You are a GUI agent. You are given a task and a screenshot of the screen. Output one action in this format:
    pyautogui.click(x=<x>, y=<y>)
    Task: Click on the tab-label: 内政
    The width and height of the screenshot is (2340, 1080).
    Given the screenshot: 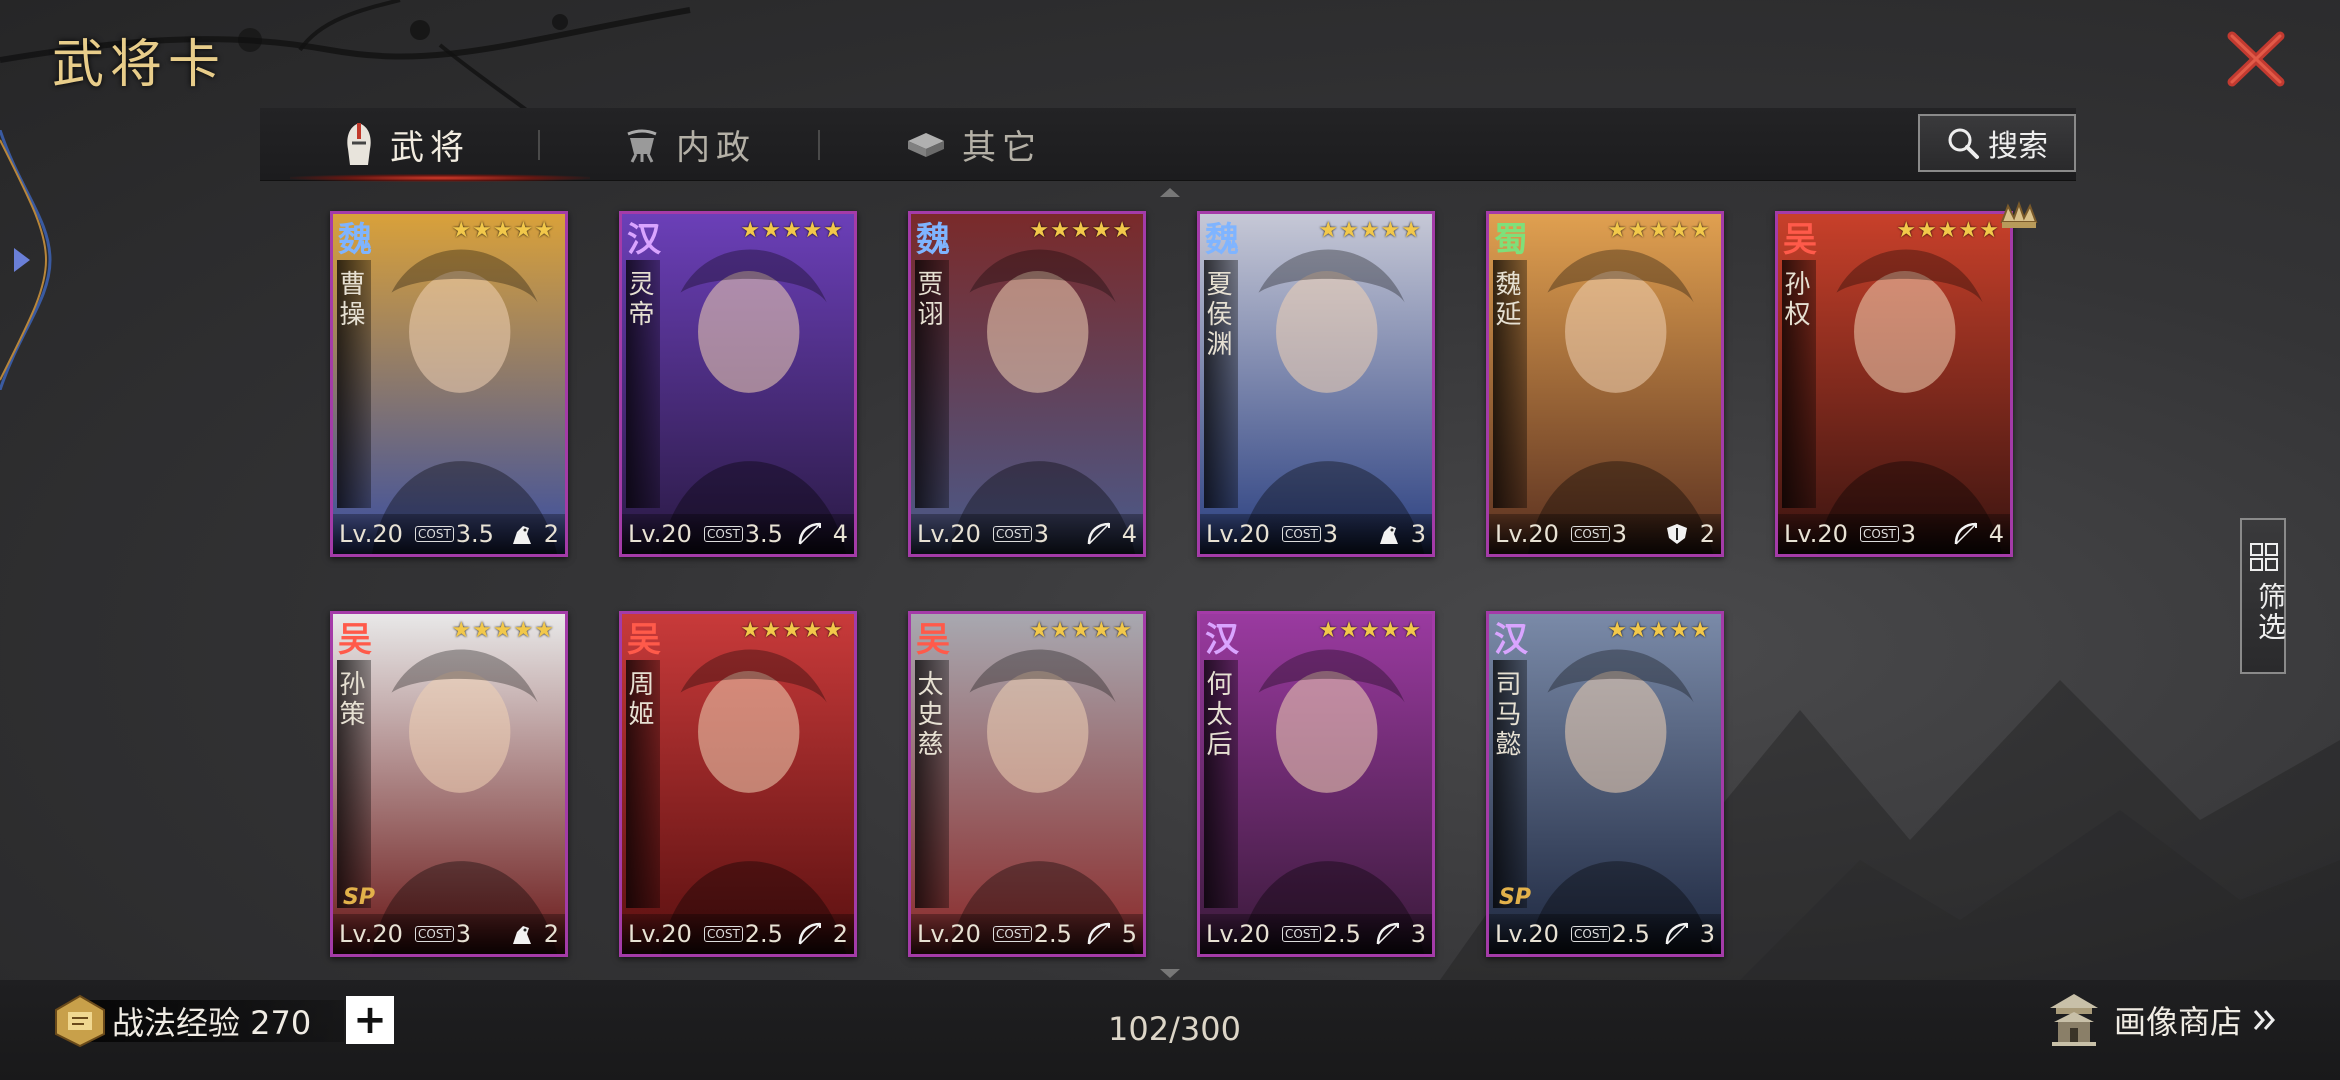 What is the action you would take?
    pyautogui.click(x=716, y=147)
    